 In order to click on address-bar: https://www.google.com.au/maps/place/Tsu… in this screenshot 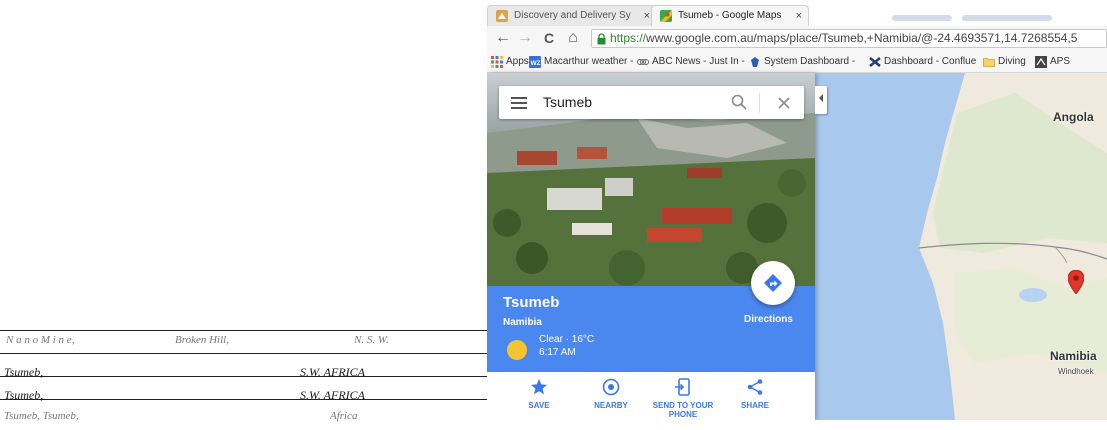, I will do `click(849, 38)`.